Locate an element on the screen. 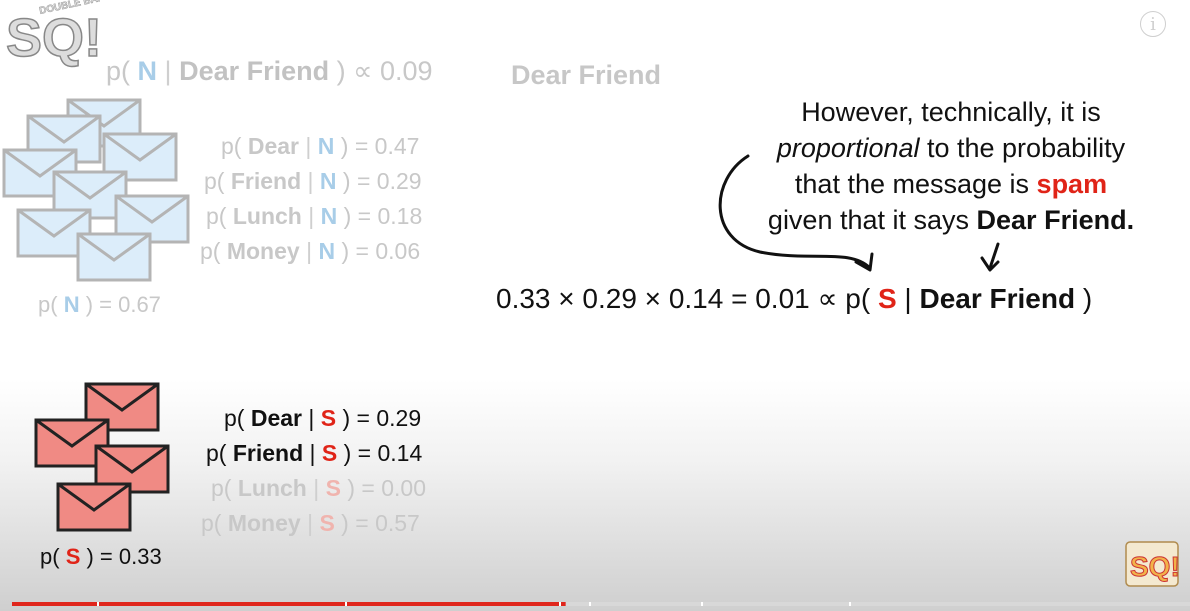 Image resolution: width=1190 pixels, height=611 pixels. video-progress-bar is located at coordinates (601, 604).